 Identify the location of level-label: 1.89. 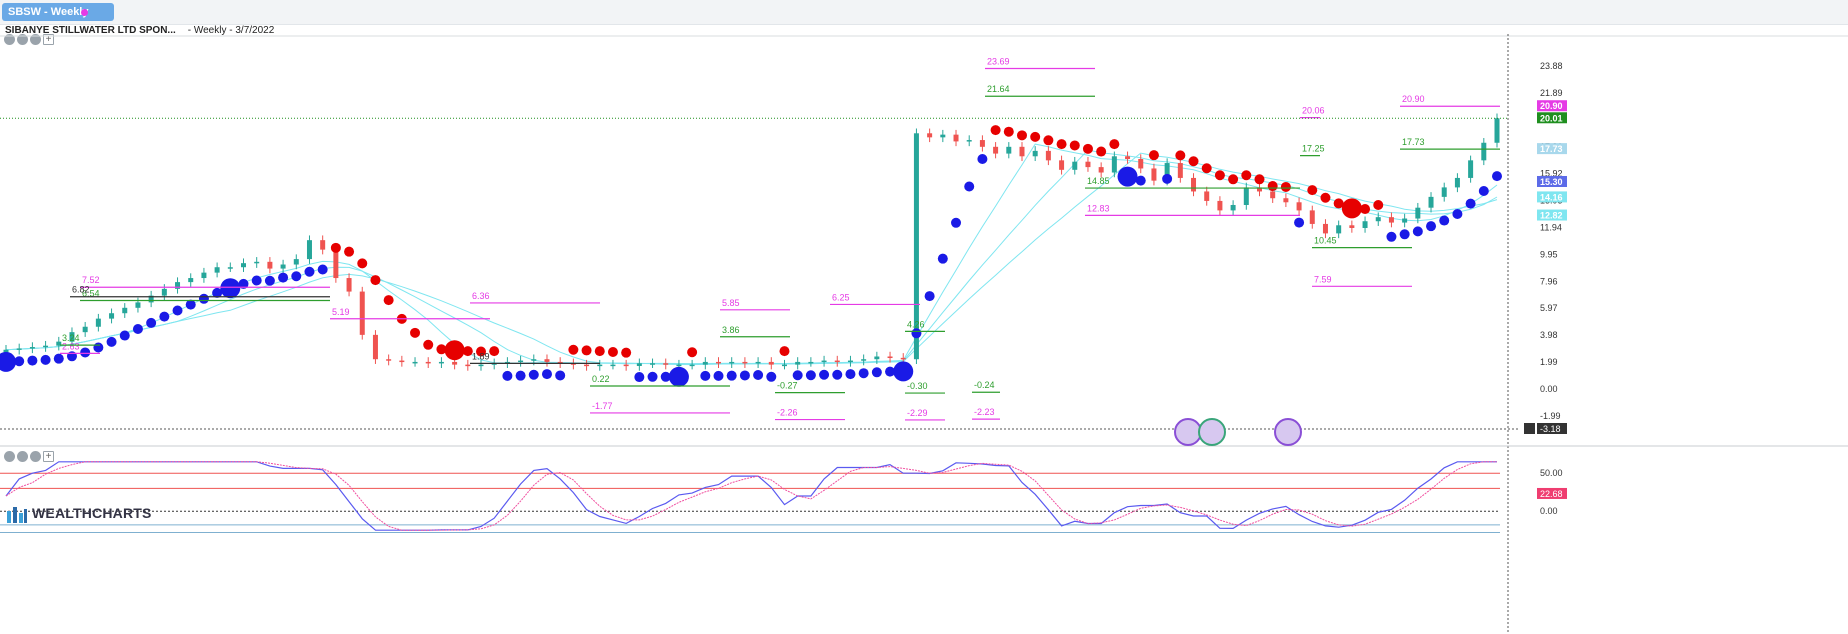
(481, 356).